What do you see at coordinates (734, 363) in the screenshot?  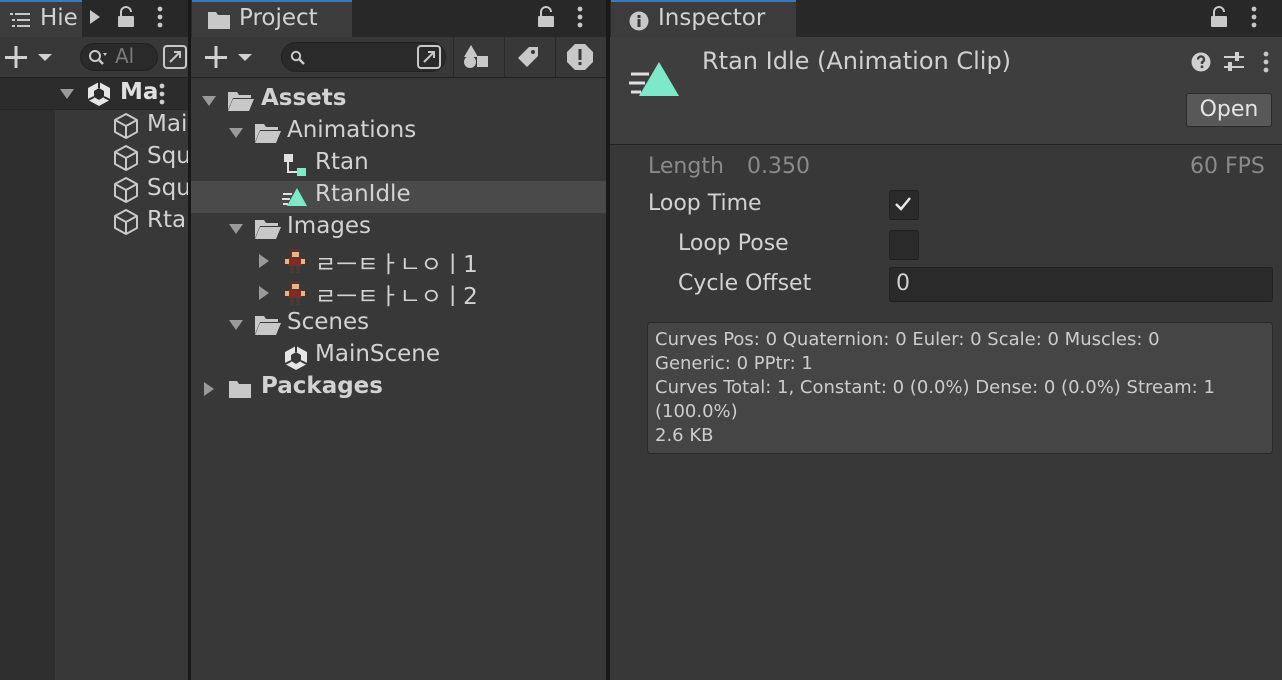 I see `info-line: Generic: 0 PPtr: 1` at bounding box center [734, 363].